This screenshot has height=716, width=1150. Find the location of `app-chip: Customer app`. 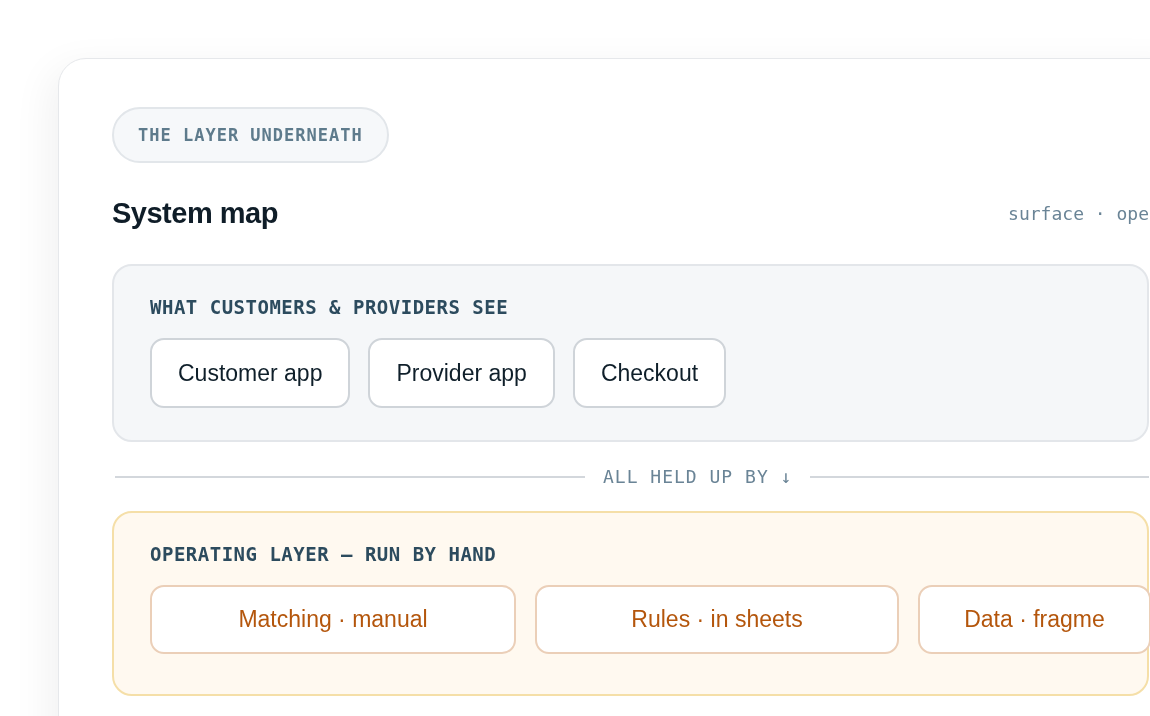

app-chip: Customer app is located at coordinates (250, 373).